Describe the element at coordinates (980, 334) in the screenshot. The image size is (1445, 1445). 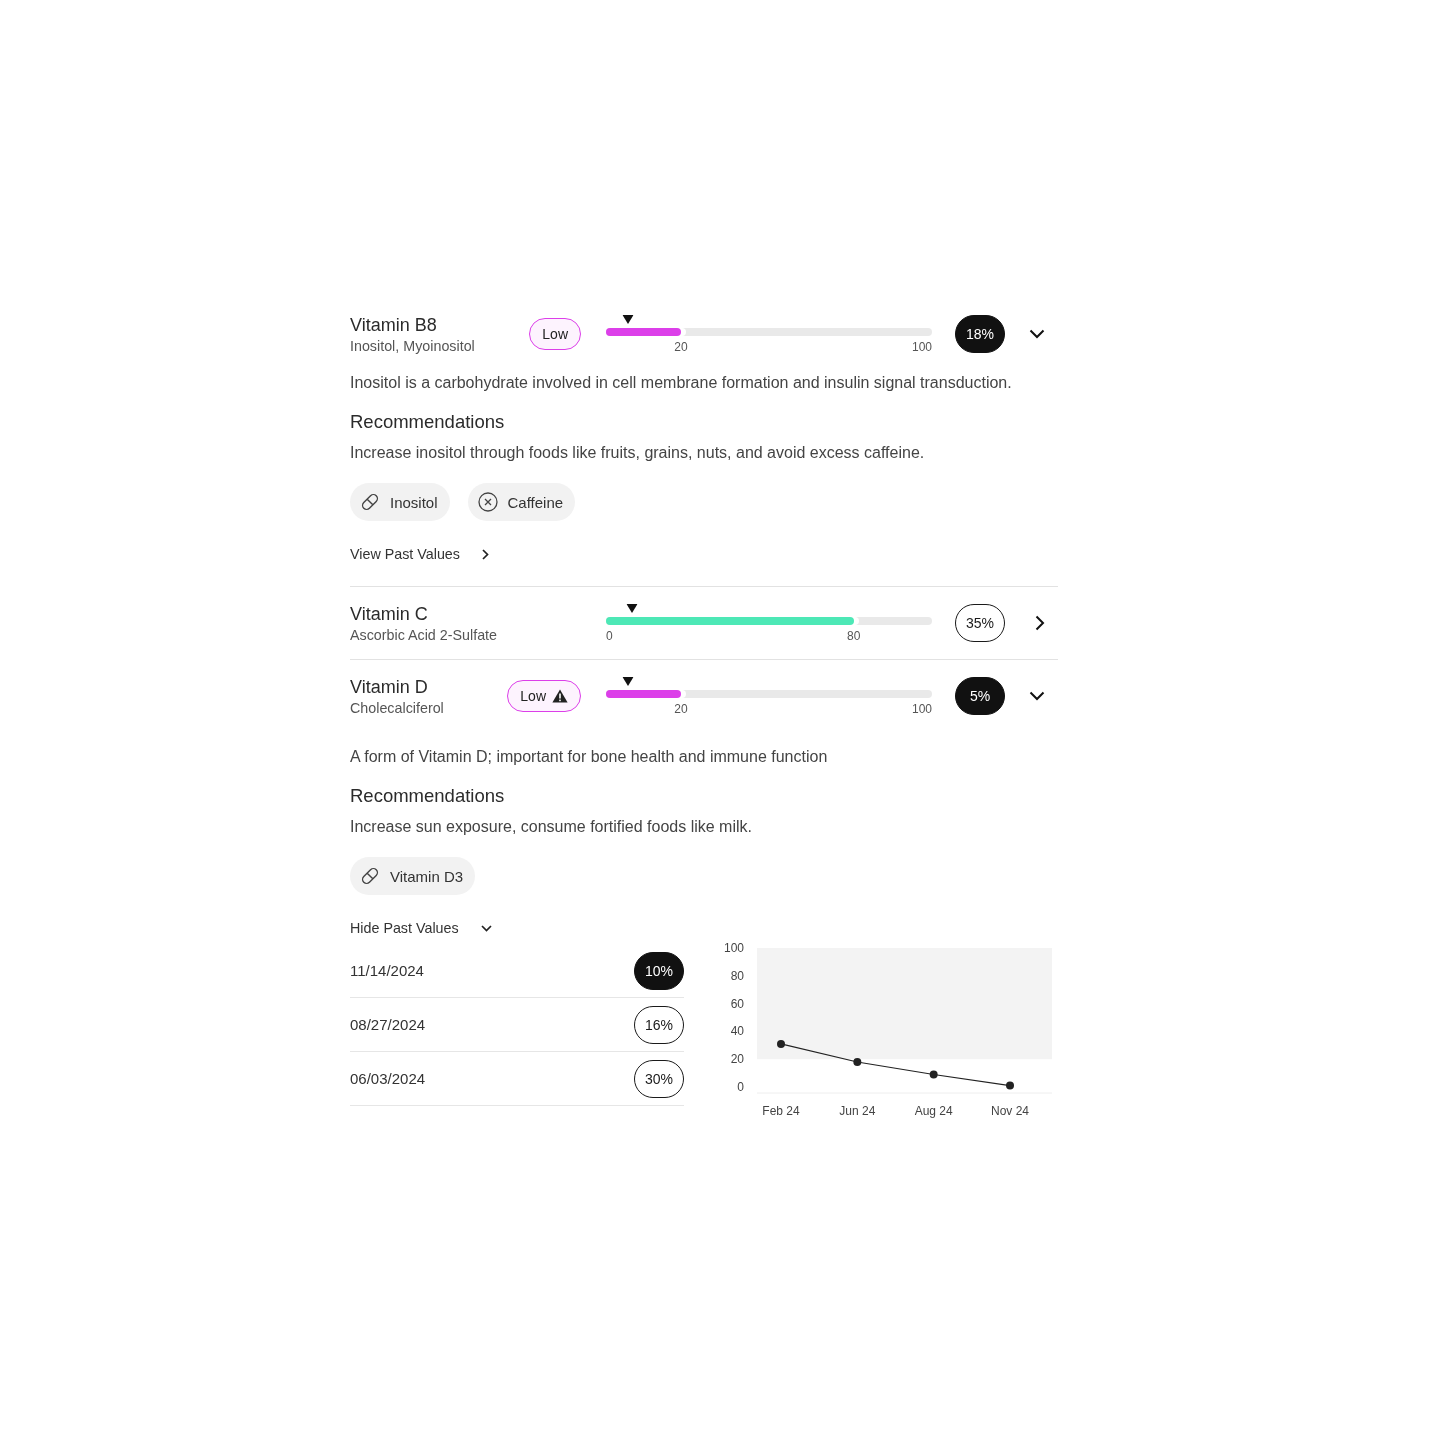
I see `percent-badge: 18%` at that location.